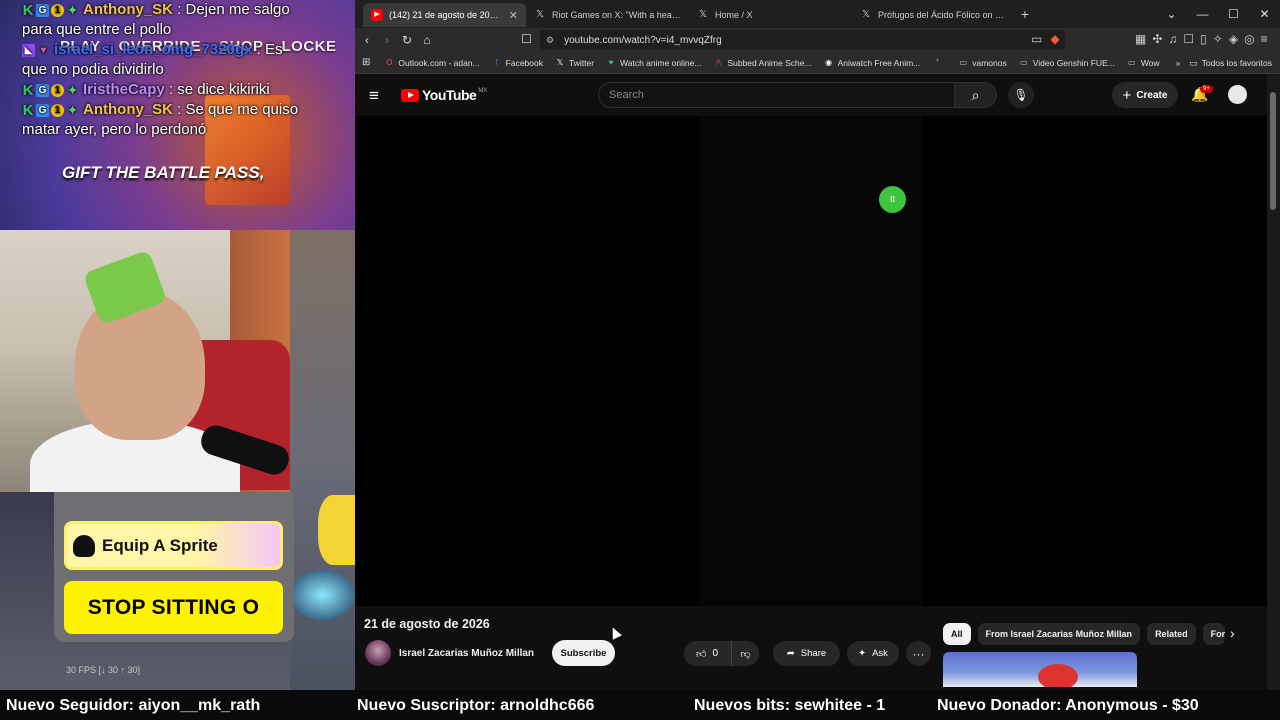 This screenshot has width=1280, height=720. I want to click on all-bookmarks: ▭ Todos los favoritos, so click(1234, 63).